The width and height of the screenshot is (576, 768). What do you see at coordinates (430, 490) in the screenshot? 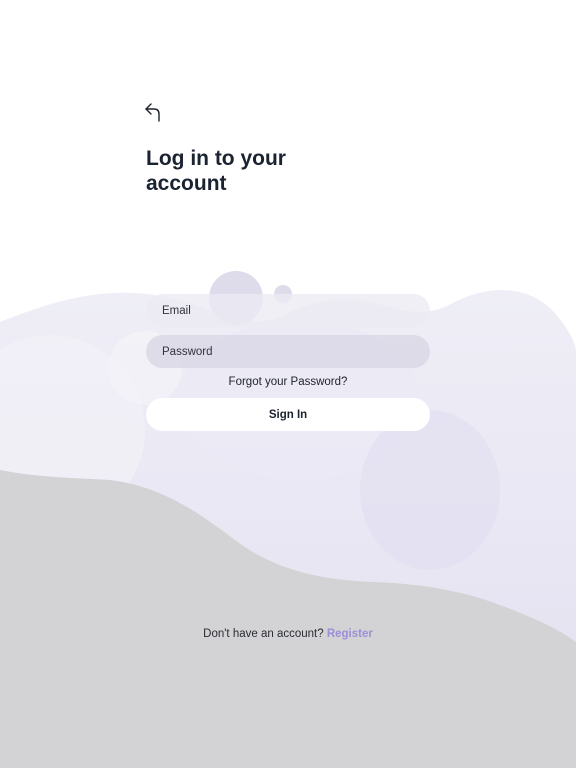
I see `light-blob-right` at bounding box center [430, 490].